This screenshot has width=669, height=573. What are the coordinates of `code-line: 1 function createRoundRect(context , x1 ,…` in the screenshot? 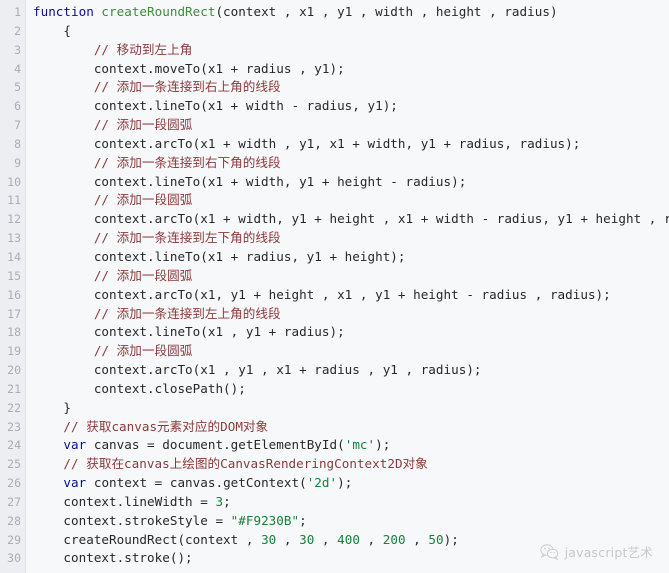 It's located at (334, 12).